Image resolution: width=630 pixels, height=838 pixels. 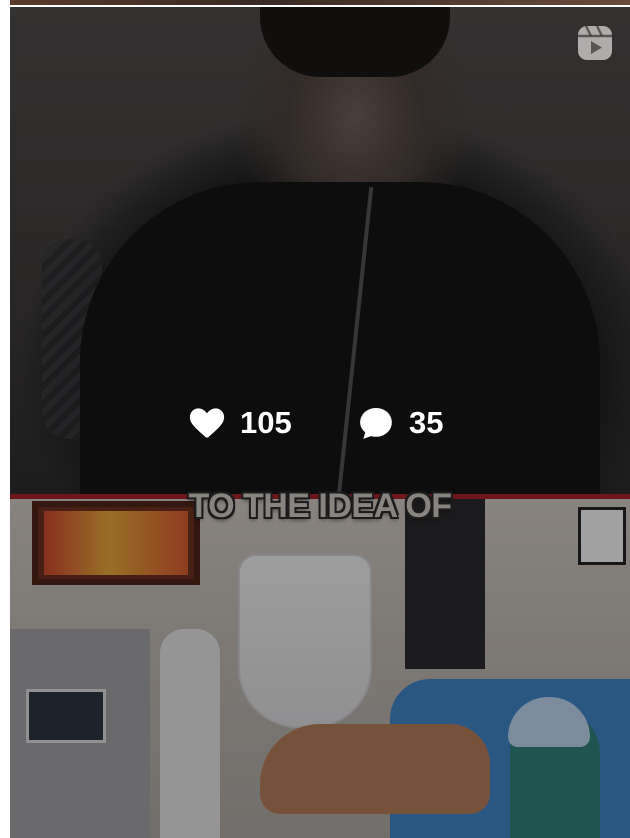 I want to click on reels-icon, so click(x=595, y=42).